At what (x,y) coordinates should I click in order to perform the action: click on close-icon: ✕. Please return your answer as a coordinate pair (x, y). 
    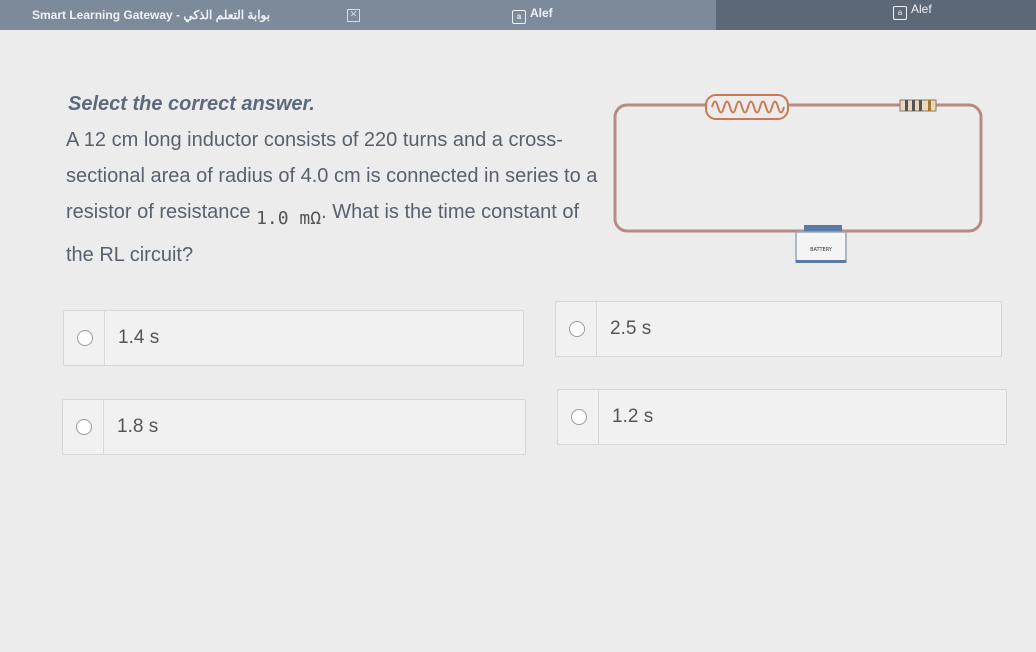
    Looking at the image, I should click on (353, 15).